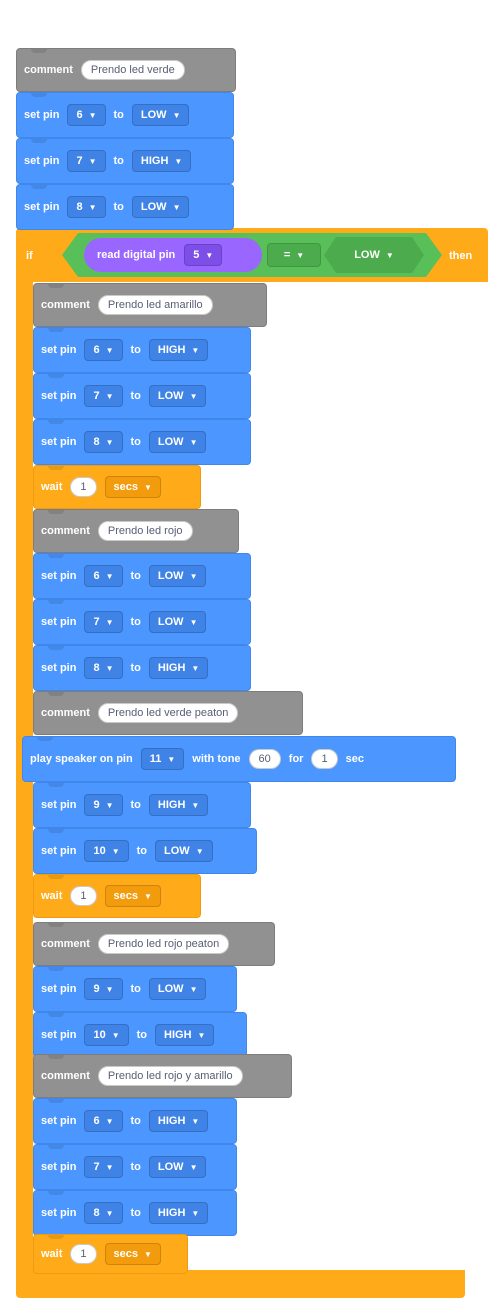 The image size is (493, 1310). I want to click on read-pin-dropdown: 5 ▼, so click(203, 255).